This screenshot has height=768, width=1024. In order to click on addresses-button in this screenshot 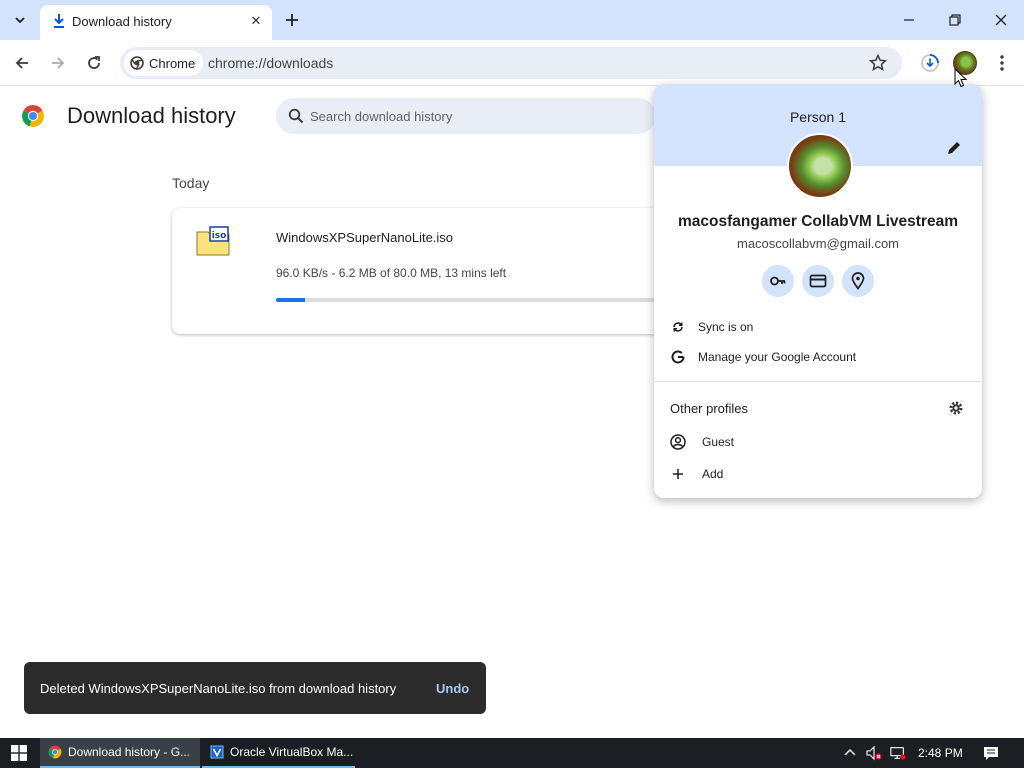, I will do `click(858, 281)`.